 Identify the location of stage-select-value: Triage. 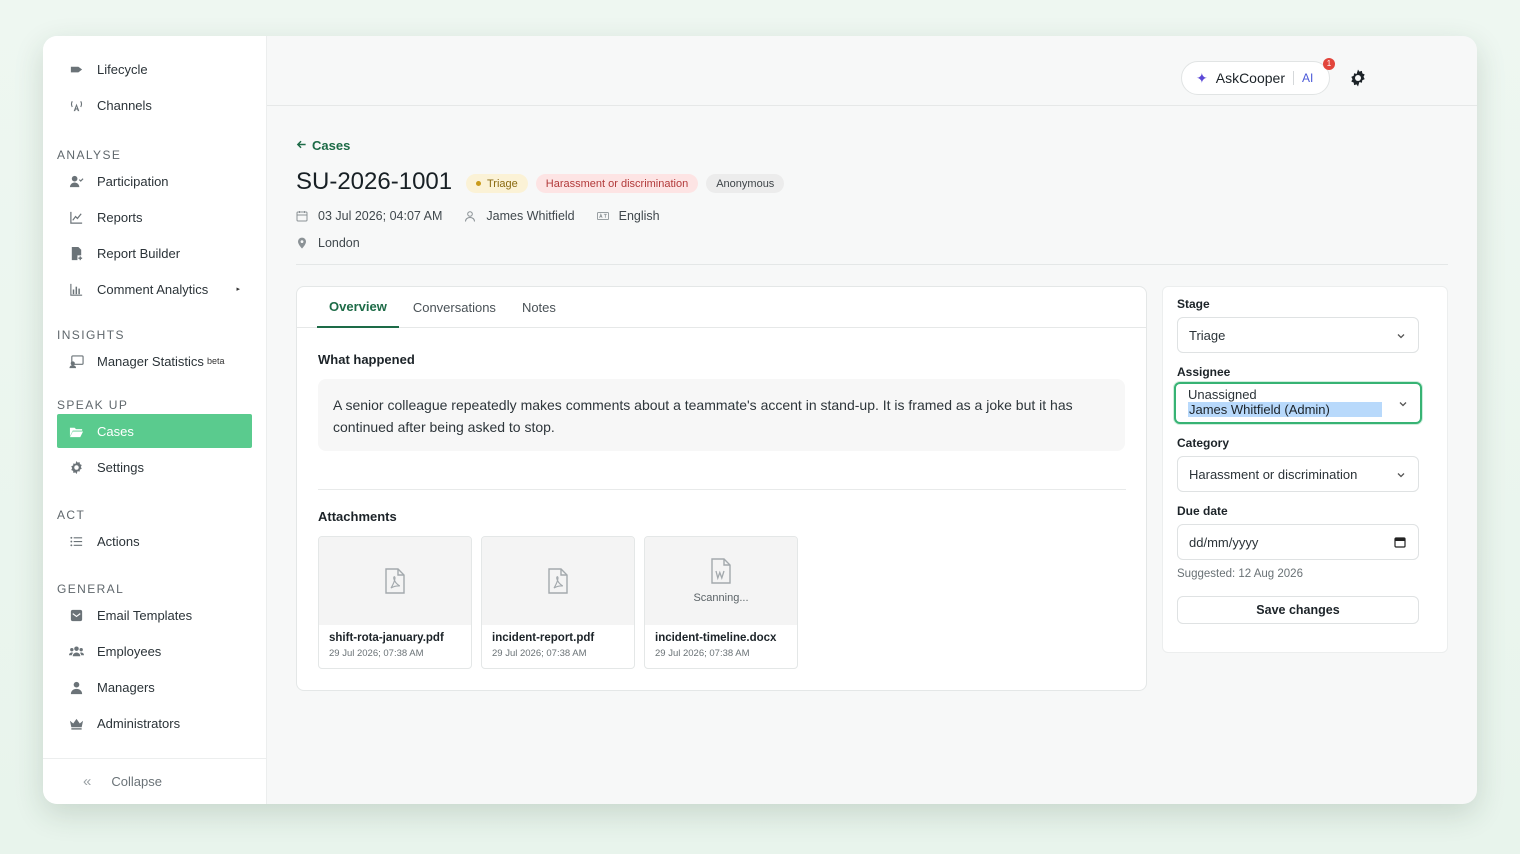
(1207, 335).